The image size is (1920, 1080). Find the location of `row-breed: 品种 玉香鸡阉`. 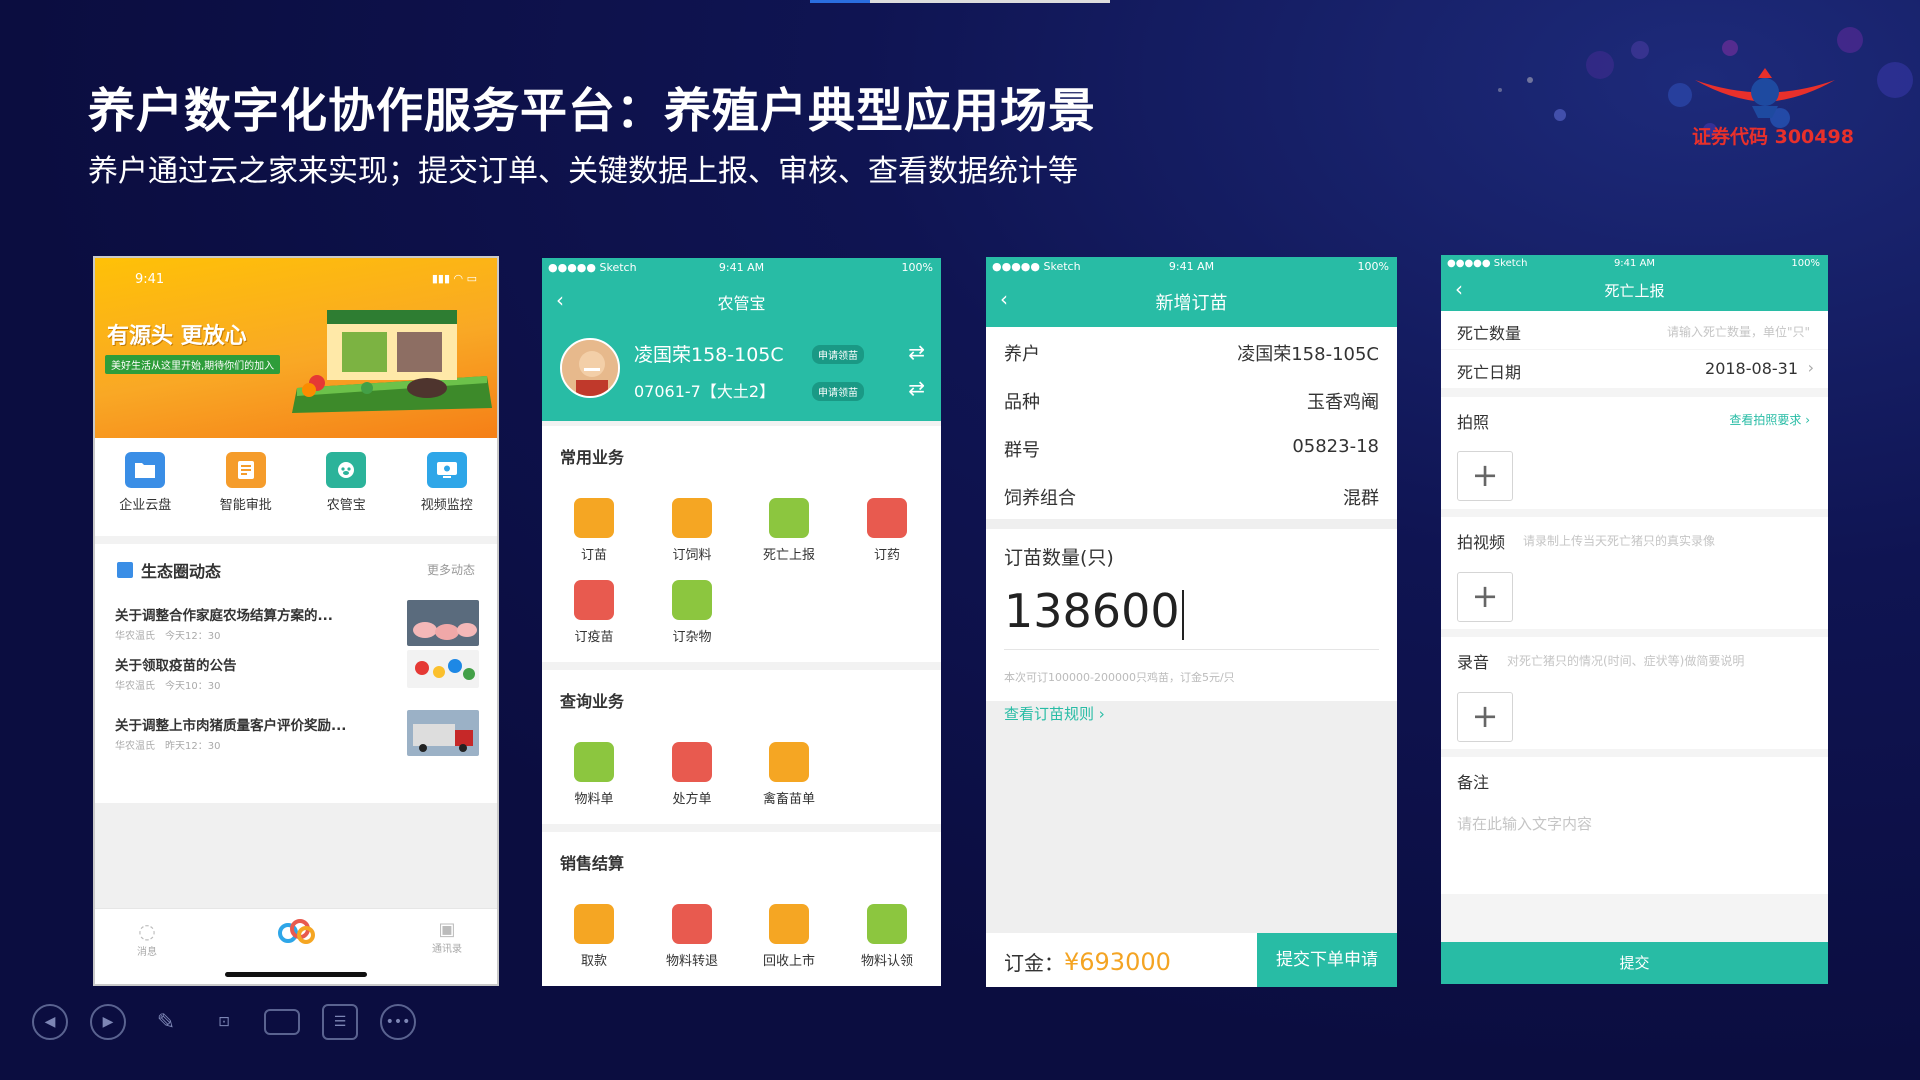

row-breed: 品种 玉香鸡阉 is located at coordinates (1191, 399).